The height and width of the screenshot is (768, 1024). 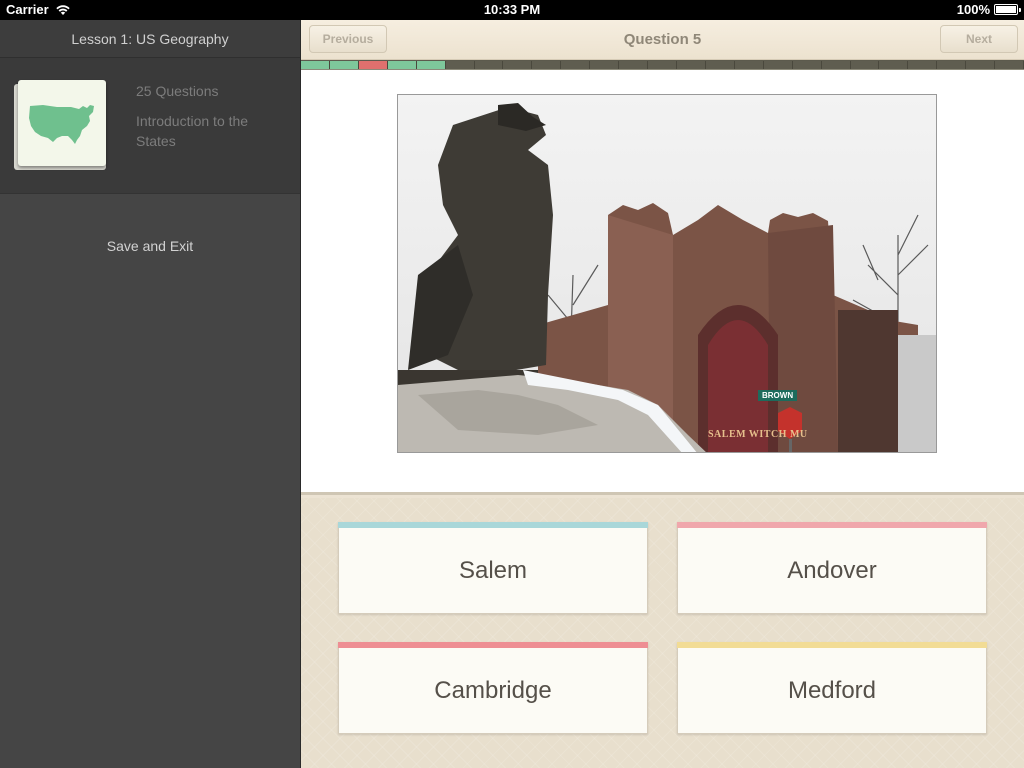 What do you see at coordinates (150, 246) in the screenshot?
I see `save-and-exit-button: Save and Exit` at bounding box center [150, 246].